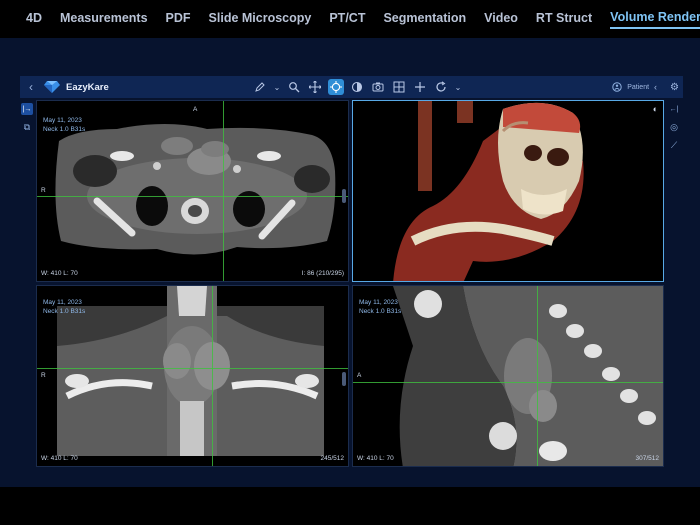  Describe the element at coordinates (260, 87) in the screenshot. I see `pencil-icon` at that location.